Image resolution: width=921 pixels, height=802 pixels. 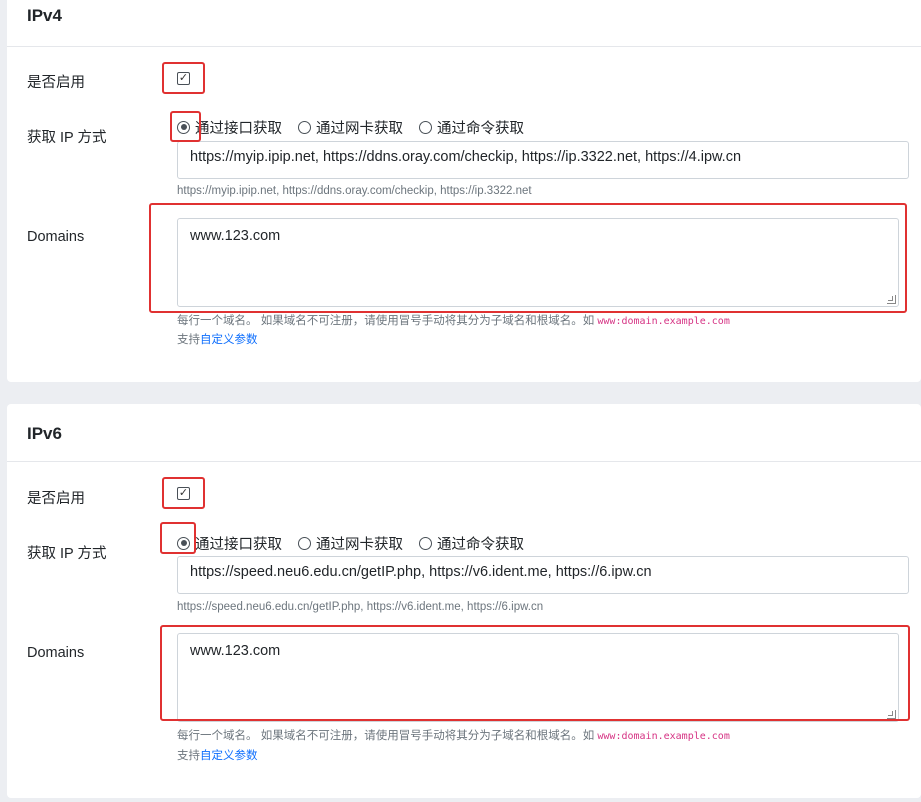 What do you see at coordinates (56, 83) in the screenshot?
I see `ipv4-enable-label: 是否启用` at bounding box center [56, 83].